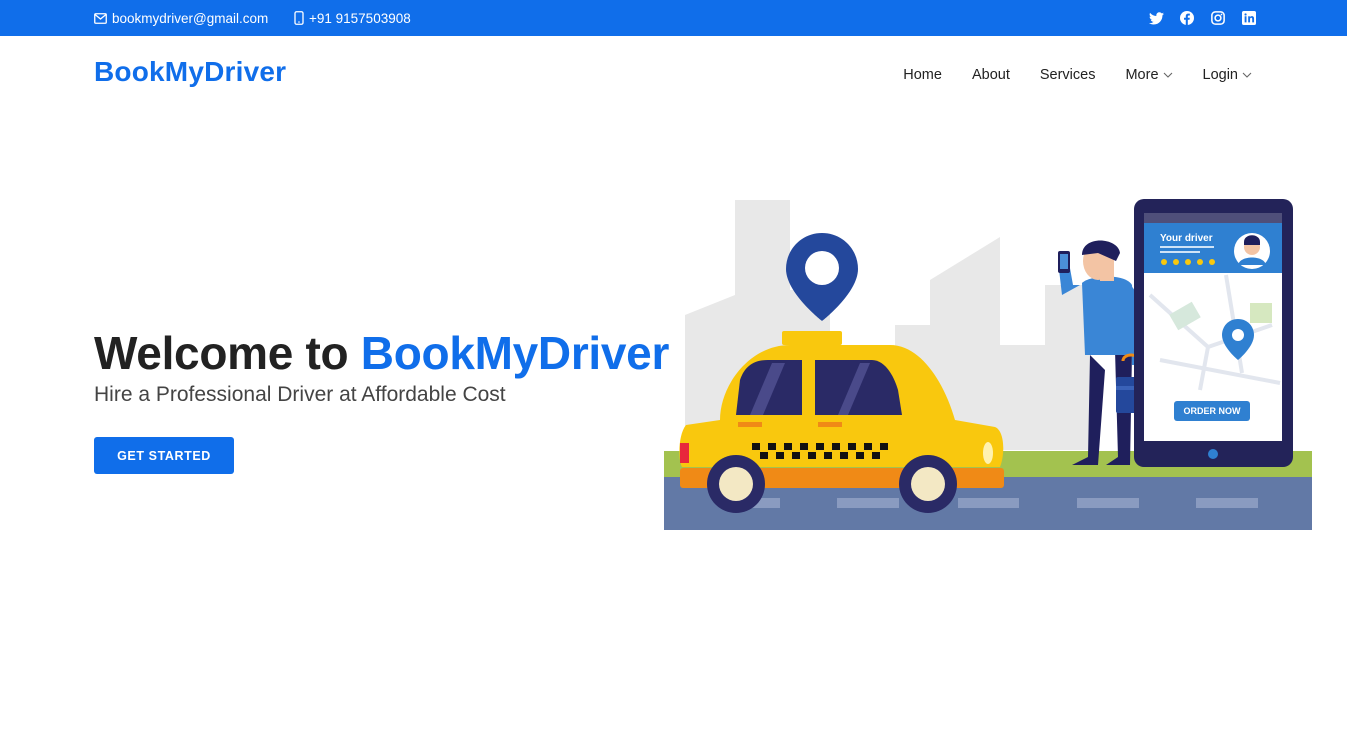  Describe the element at coordinates (1213, 411) in the screenshot. I see `order-now-label: ORDER NOW` at that location.